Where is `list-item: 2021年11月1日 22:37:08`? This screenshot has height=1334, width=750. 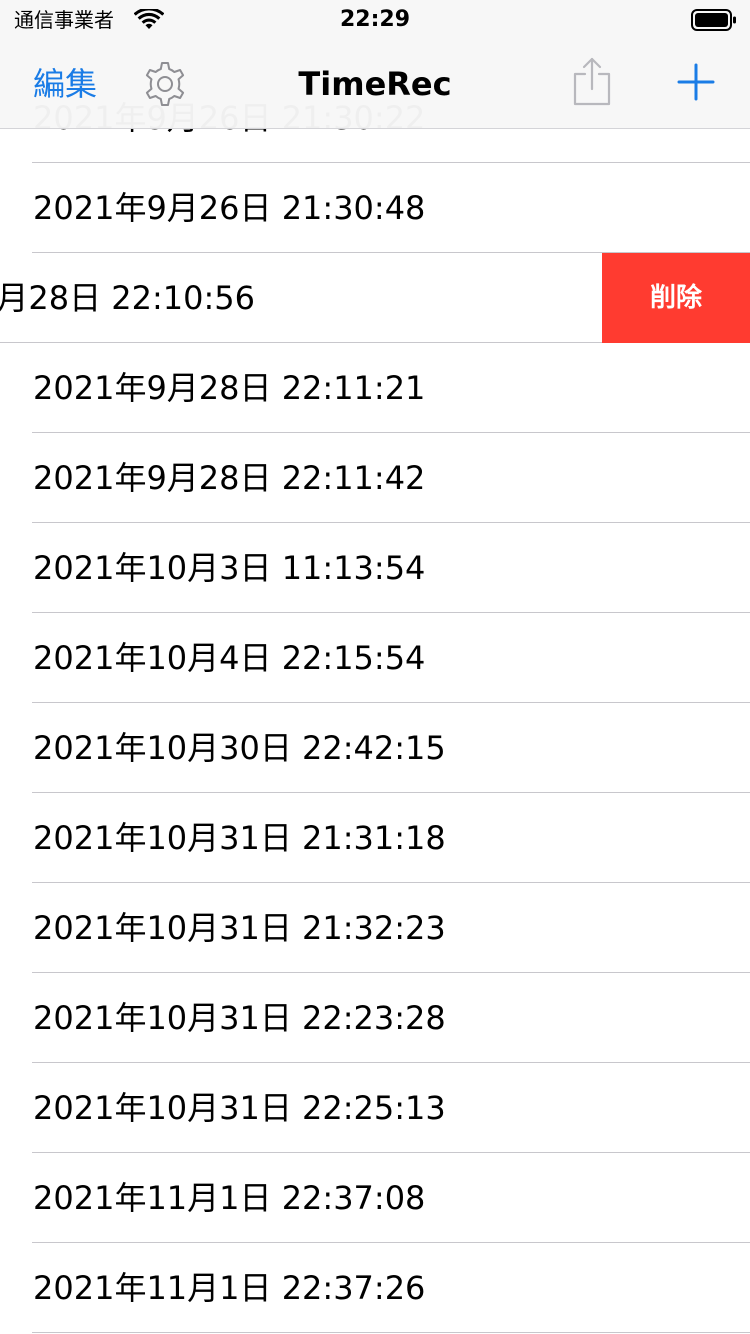
list-item: 2021年11月1日 22:37:08 is located at coordinates (375, 1198).